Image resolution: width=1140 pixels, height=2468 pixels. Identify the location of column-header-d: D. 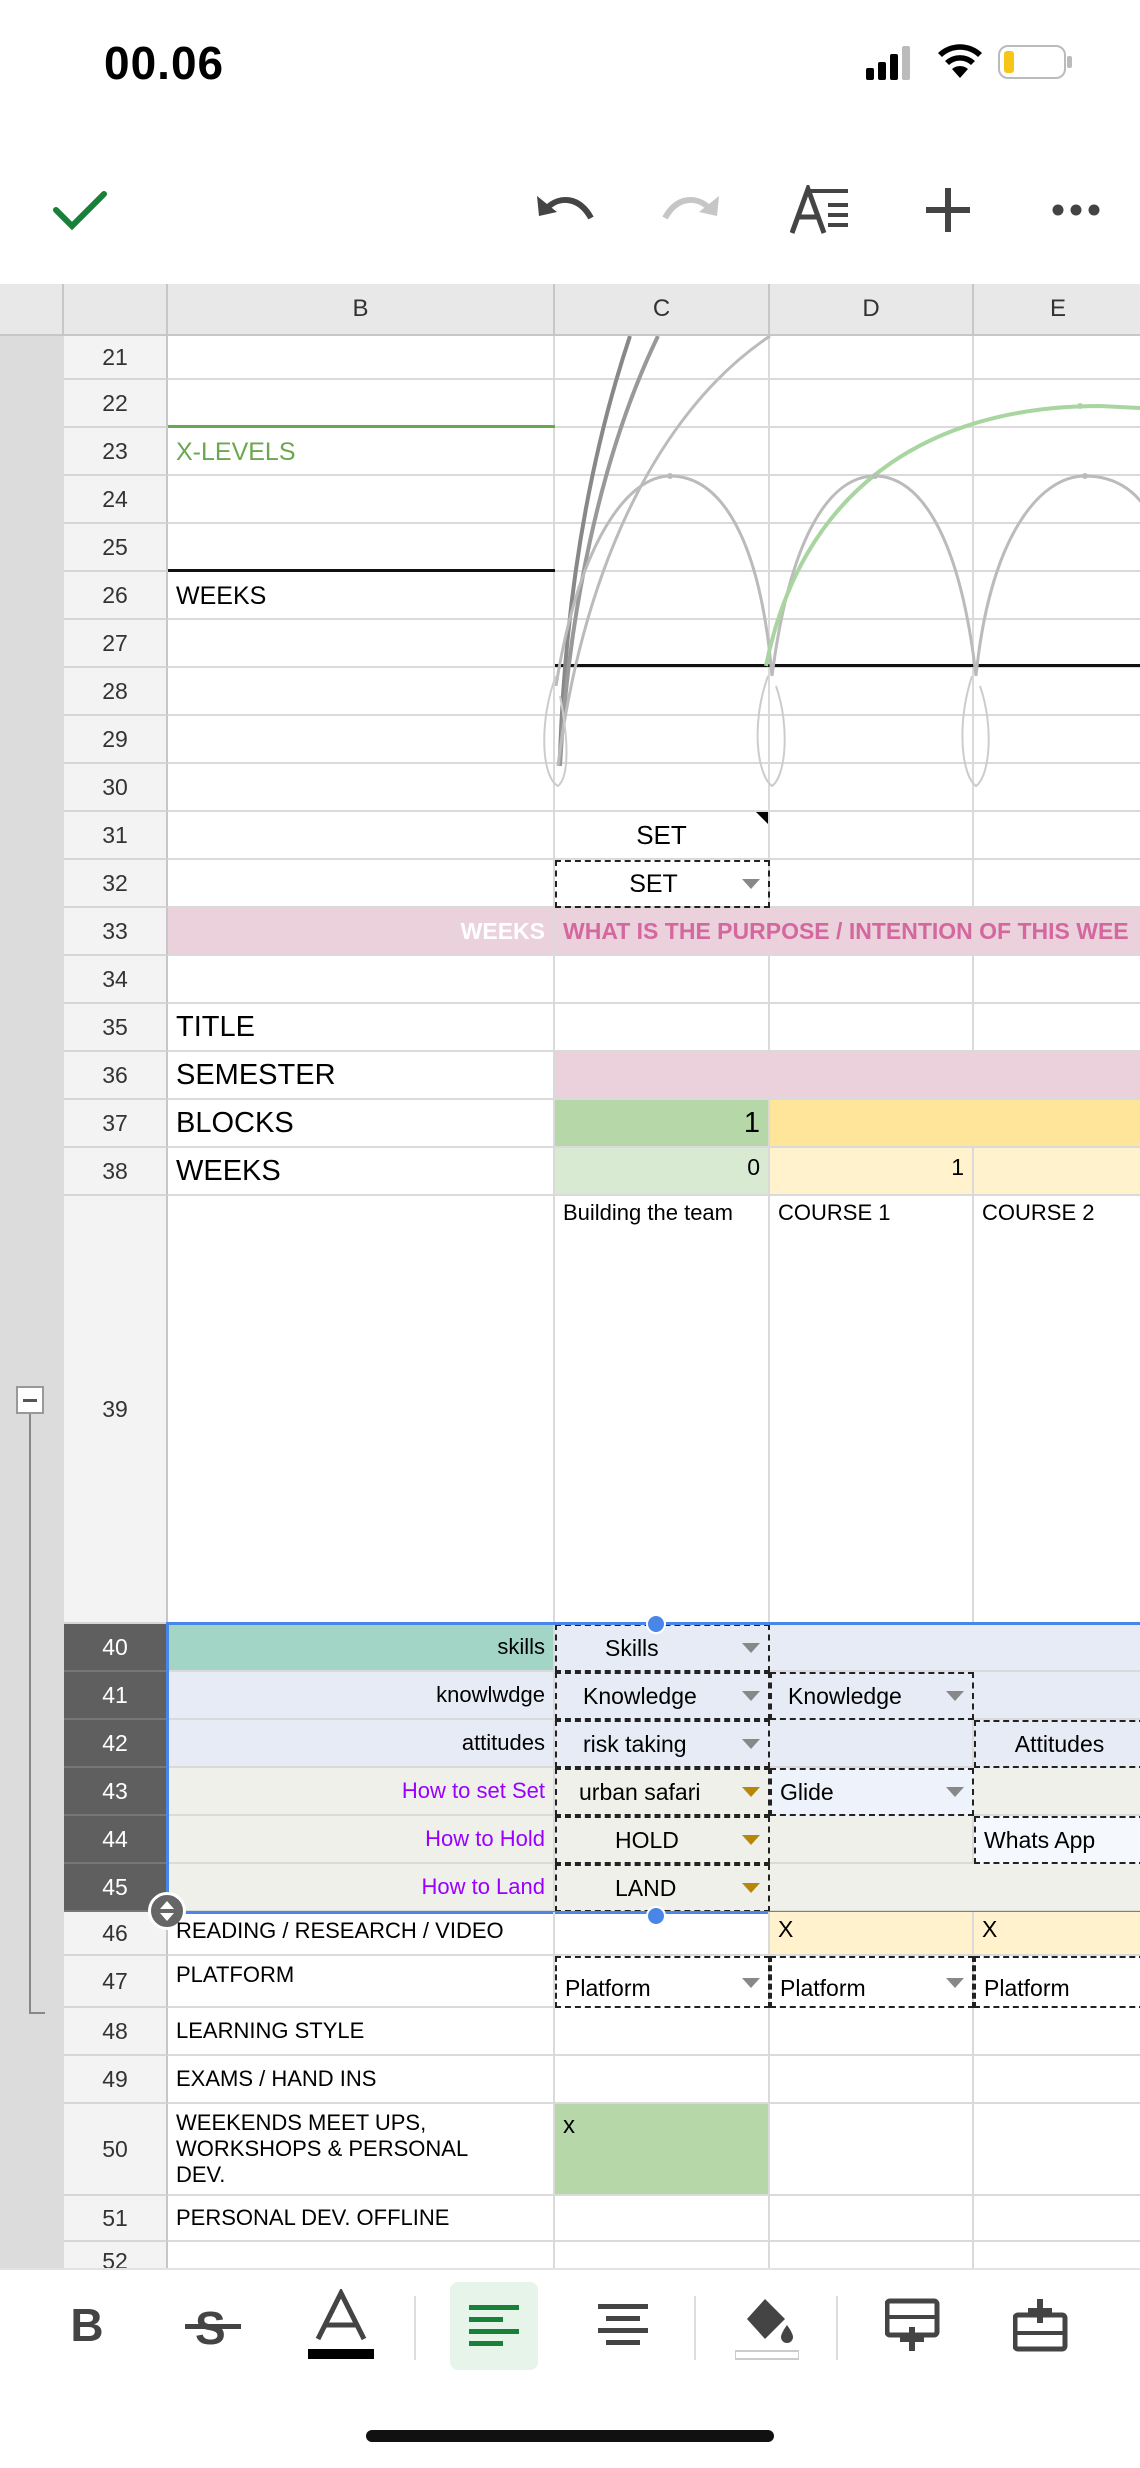
(872, 310).